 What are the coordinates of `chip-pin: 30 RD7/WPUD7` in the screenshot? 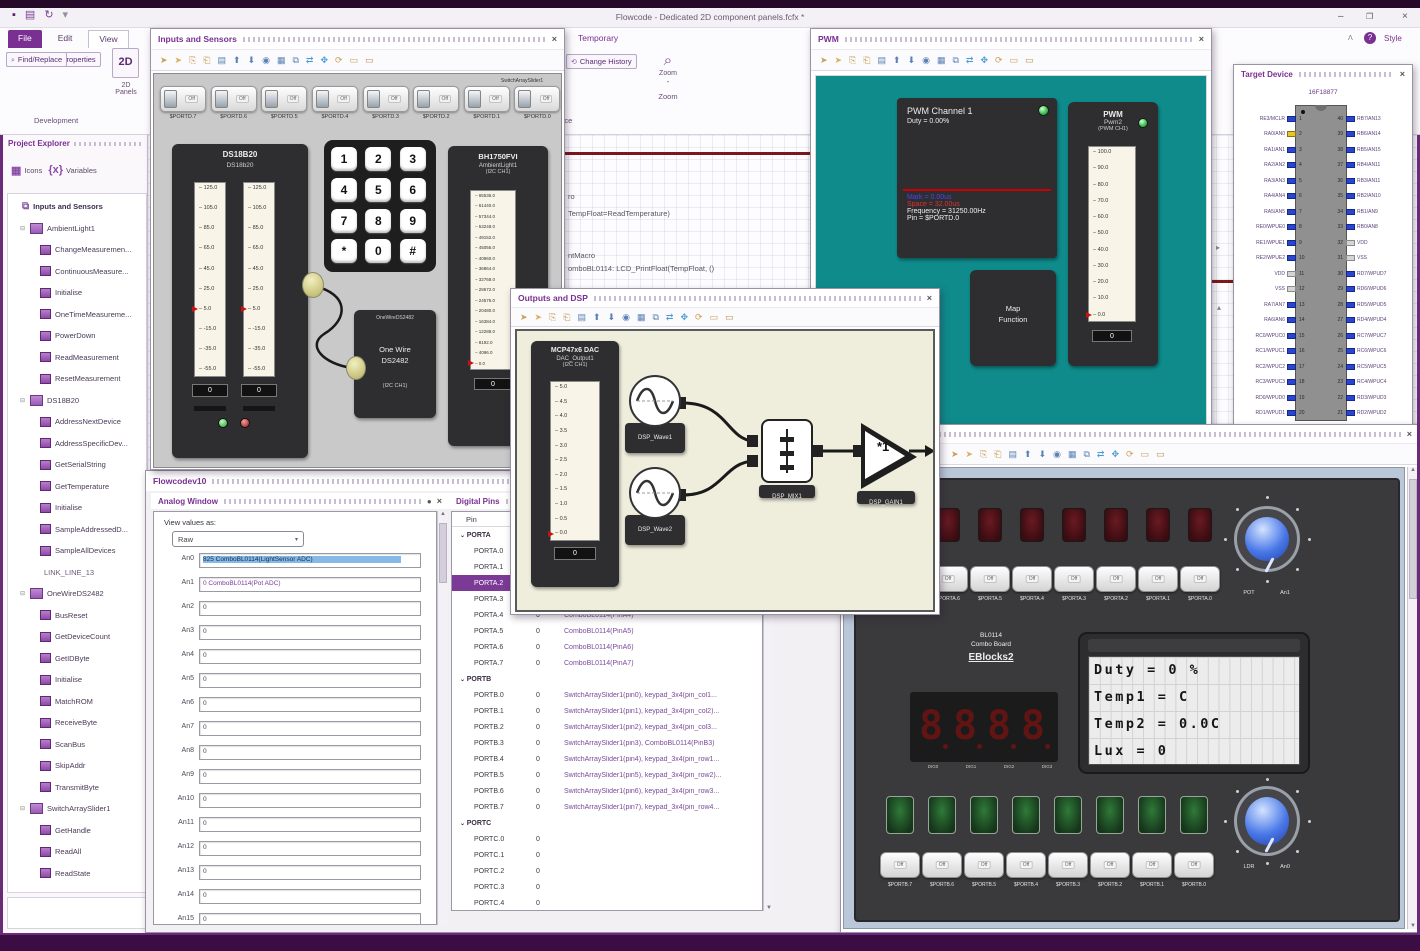 It's located at (1371, 274).